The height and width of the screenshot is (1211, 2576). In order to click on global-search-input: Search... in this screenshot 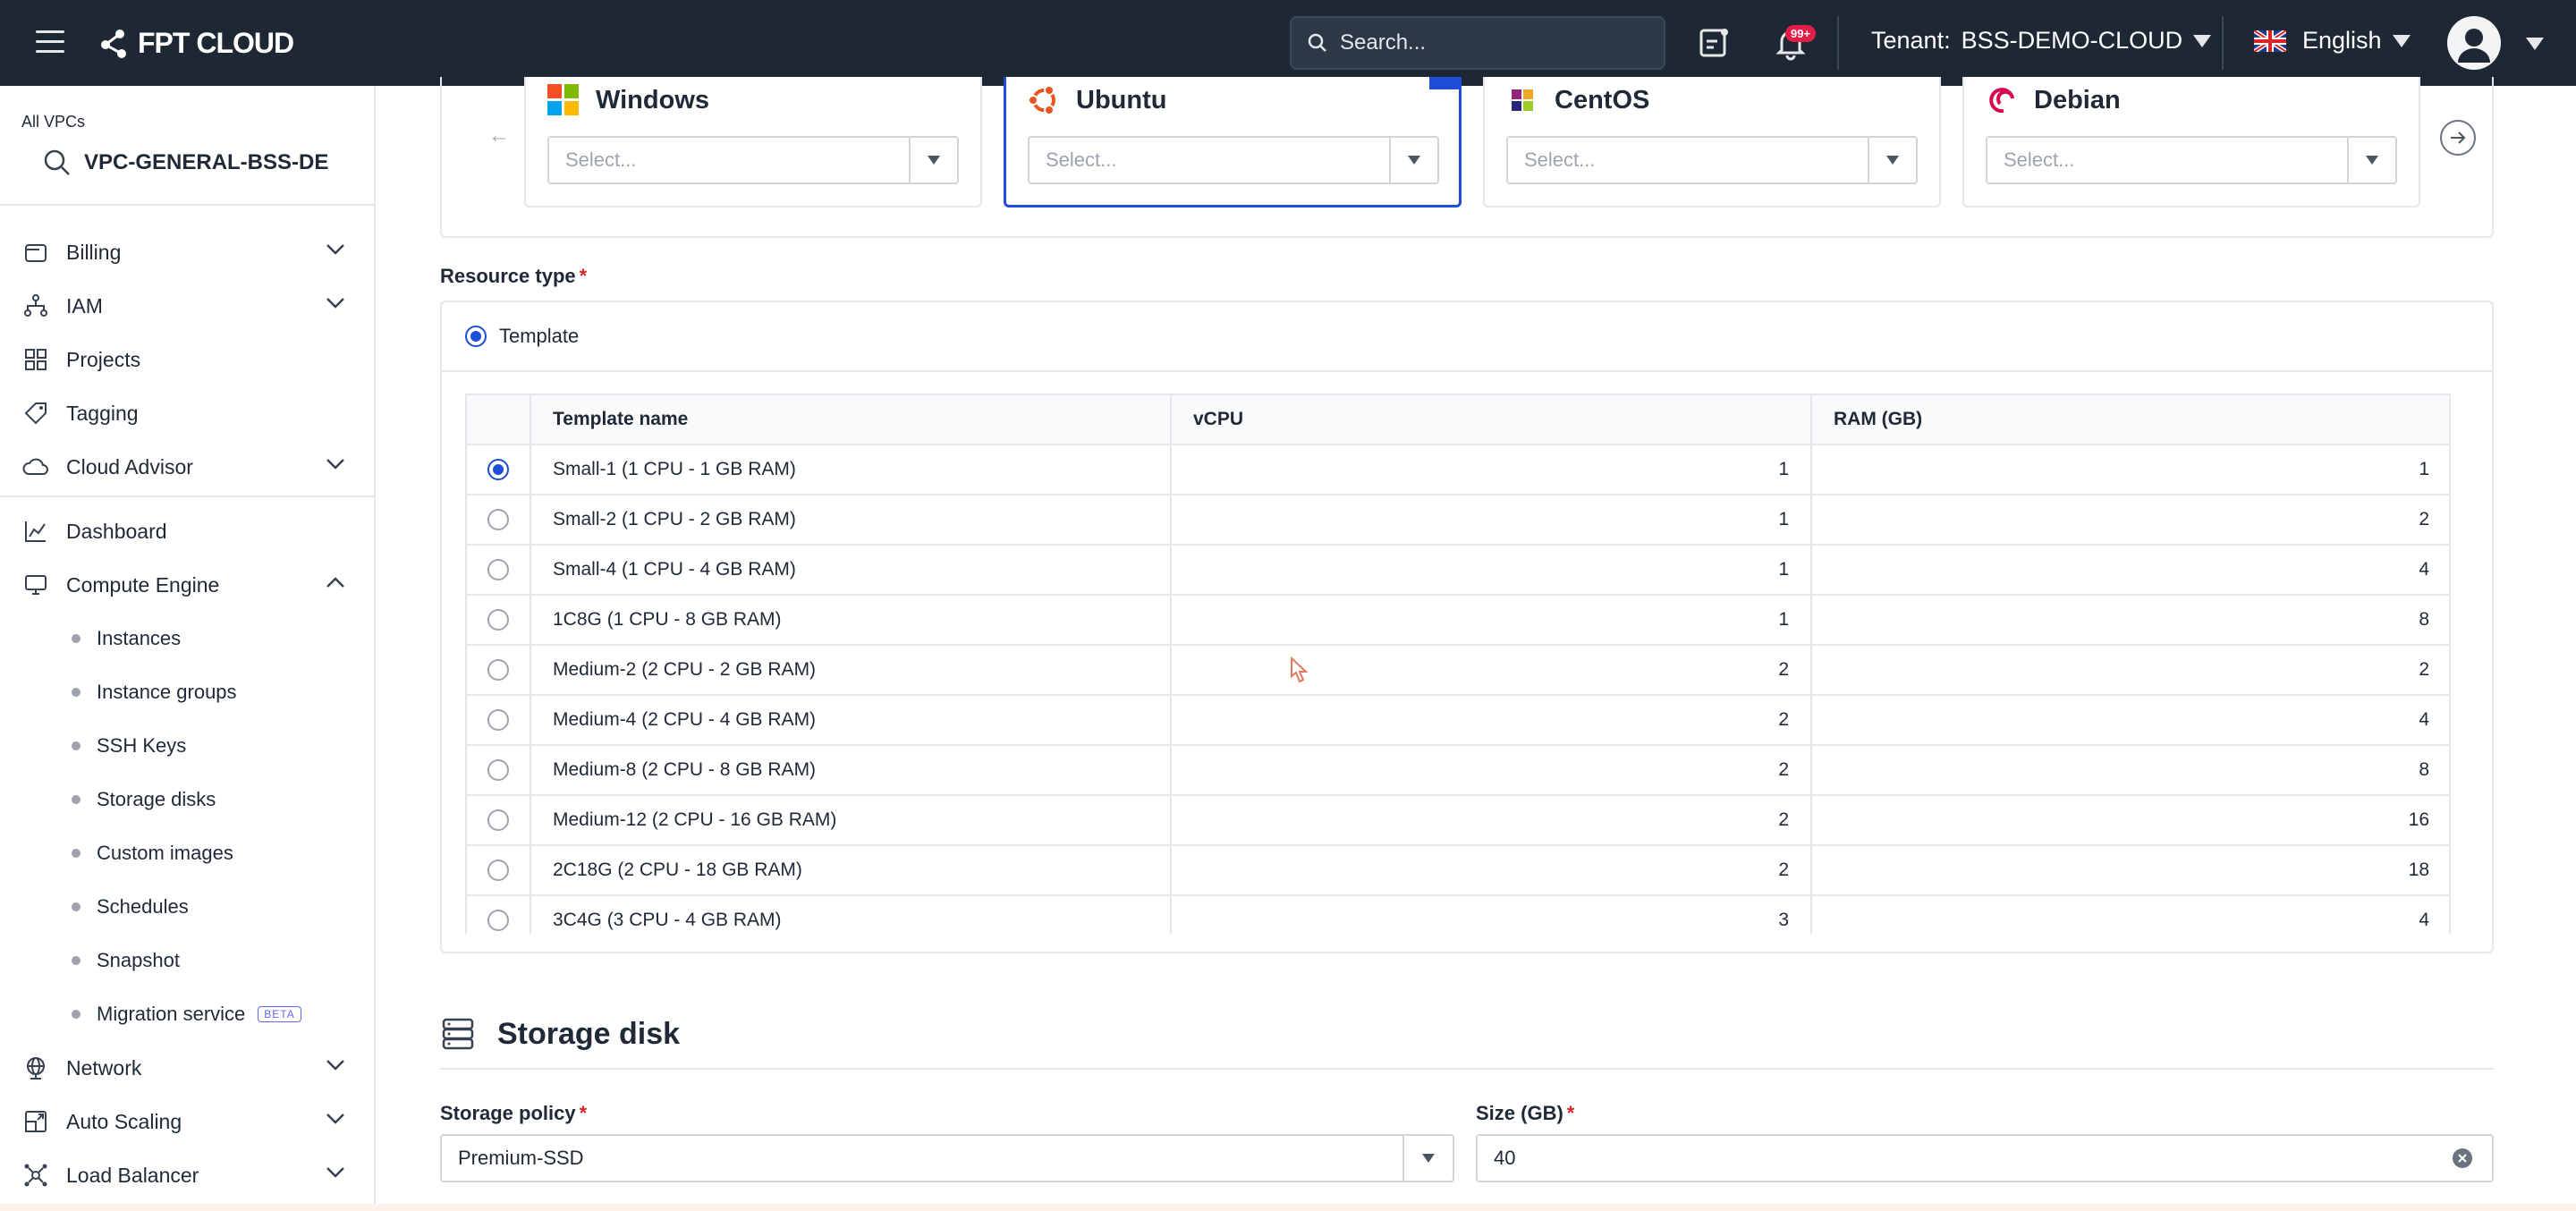, I will do `click(1477, 43)`.